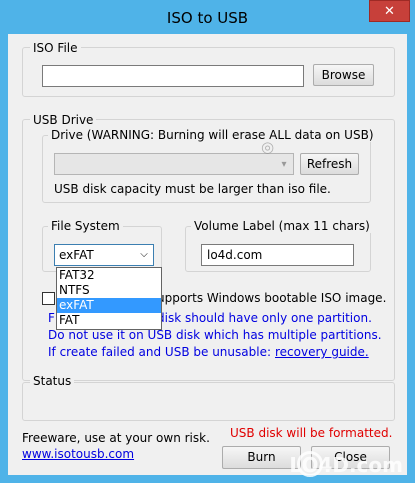 Image resolution: width=415 pixels, height=483 pixels. What do you see at coordinates (329, 164) in the screenshot?
I see `refresh-button: Refresh` at bounding box center [329, 164].